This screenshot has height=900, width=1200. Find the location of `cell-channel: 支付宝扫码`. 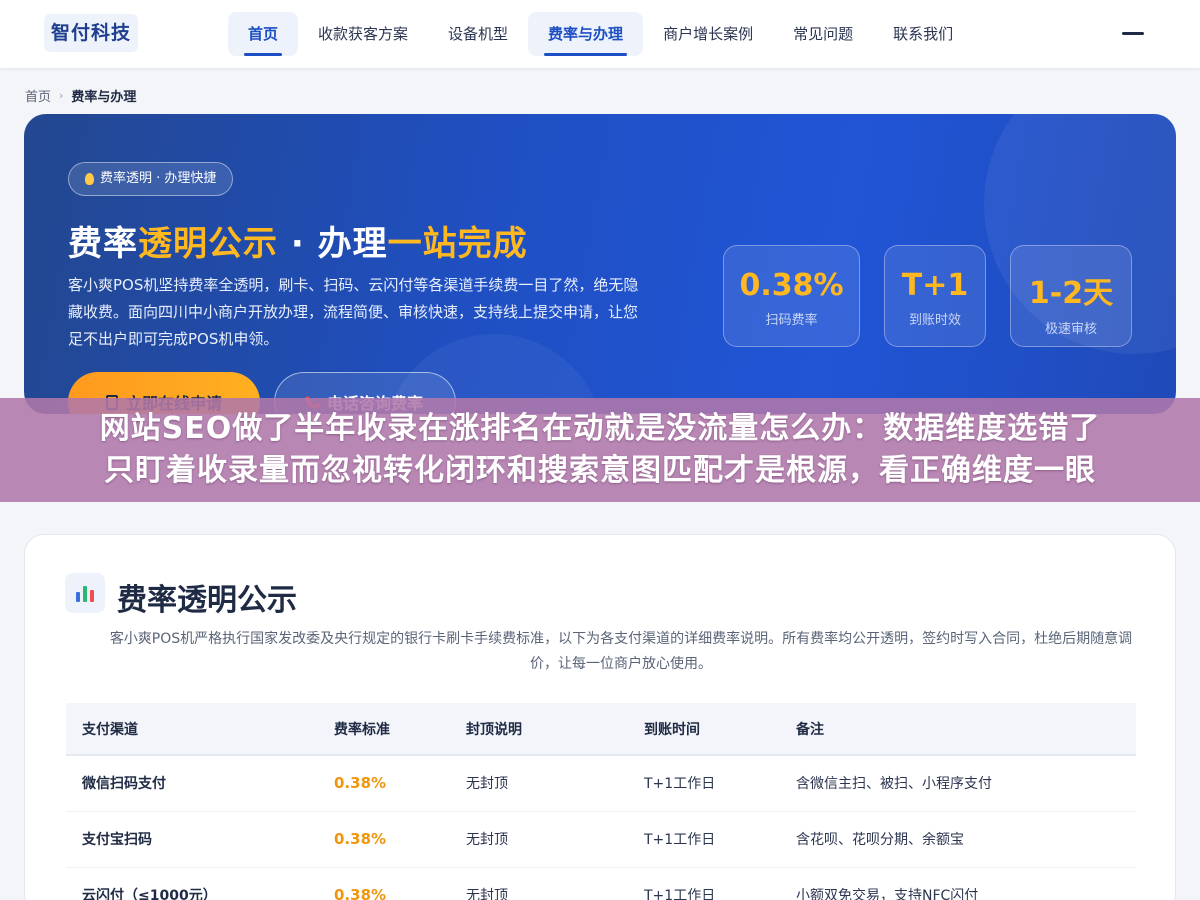

cell-channel: 支付宝扫码 is located at coordinates (192, 839).